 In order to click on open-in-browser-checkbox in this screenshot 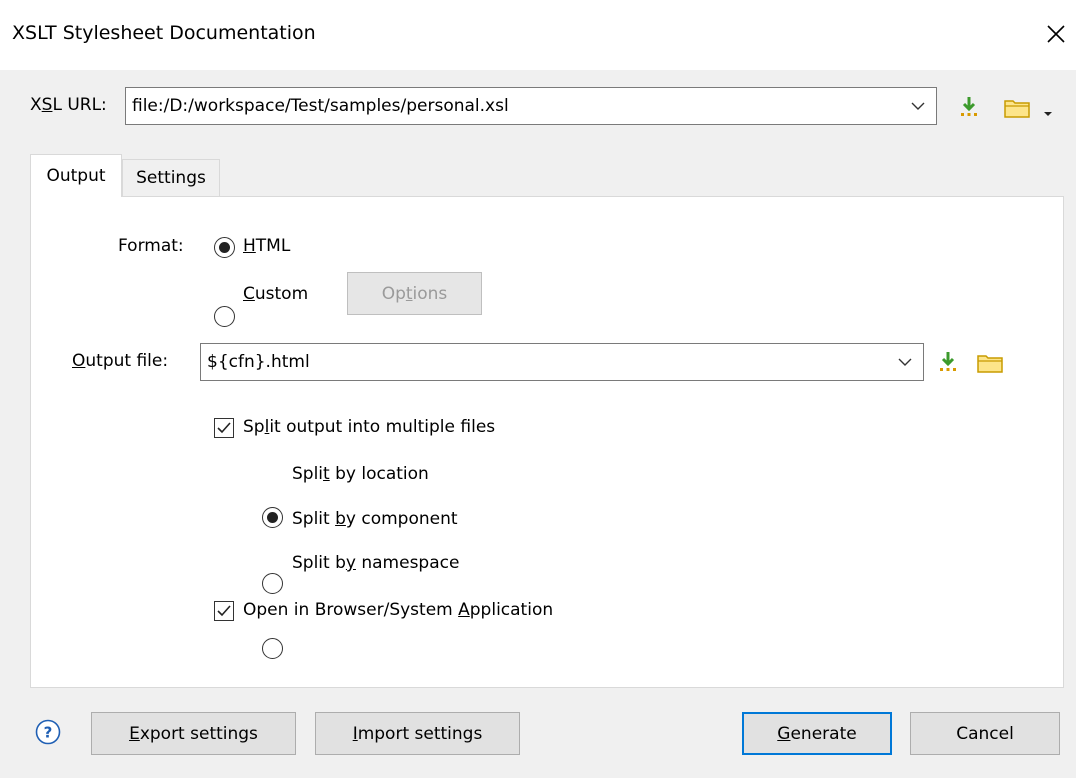, I will do `click(224, 611)`.